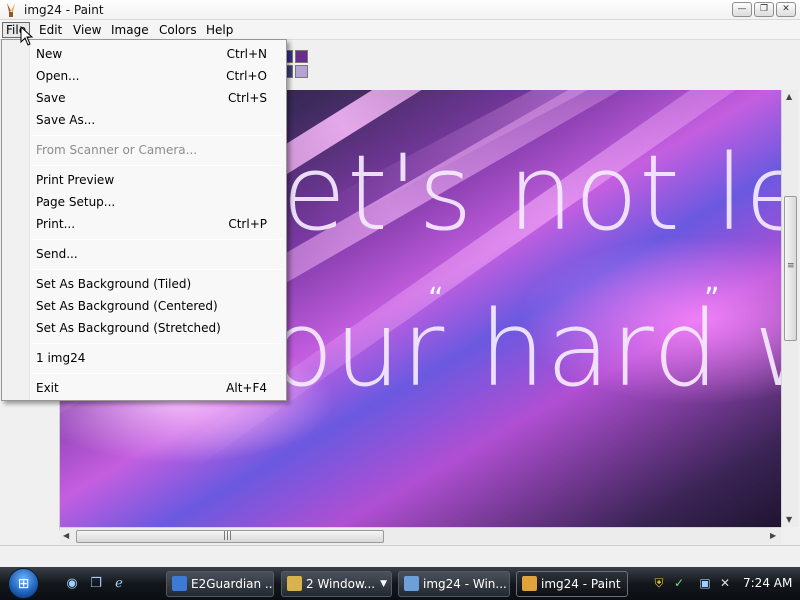 Image resolution: width=800 pixels, height=600 pixels. Describe the element at coordinates (705, 583) in the screenshot. I see `network-icon: ▣` at that location.